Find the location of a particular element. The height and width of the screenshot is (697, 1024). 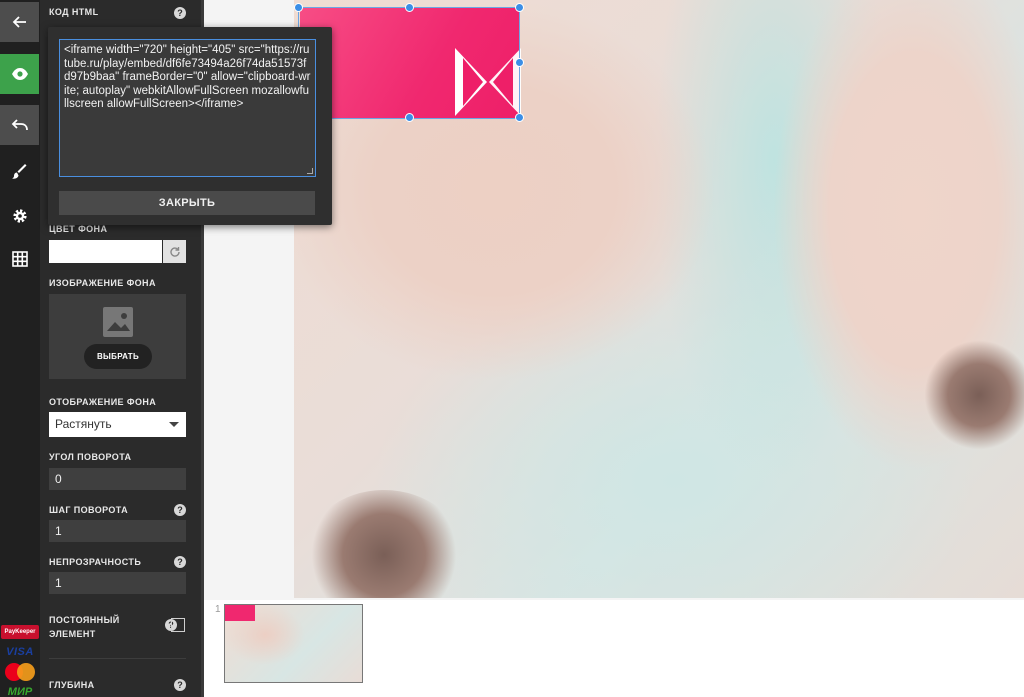

undo-button is located at coordinates (19, 125).